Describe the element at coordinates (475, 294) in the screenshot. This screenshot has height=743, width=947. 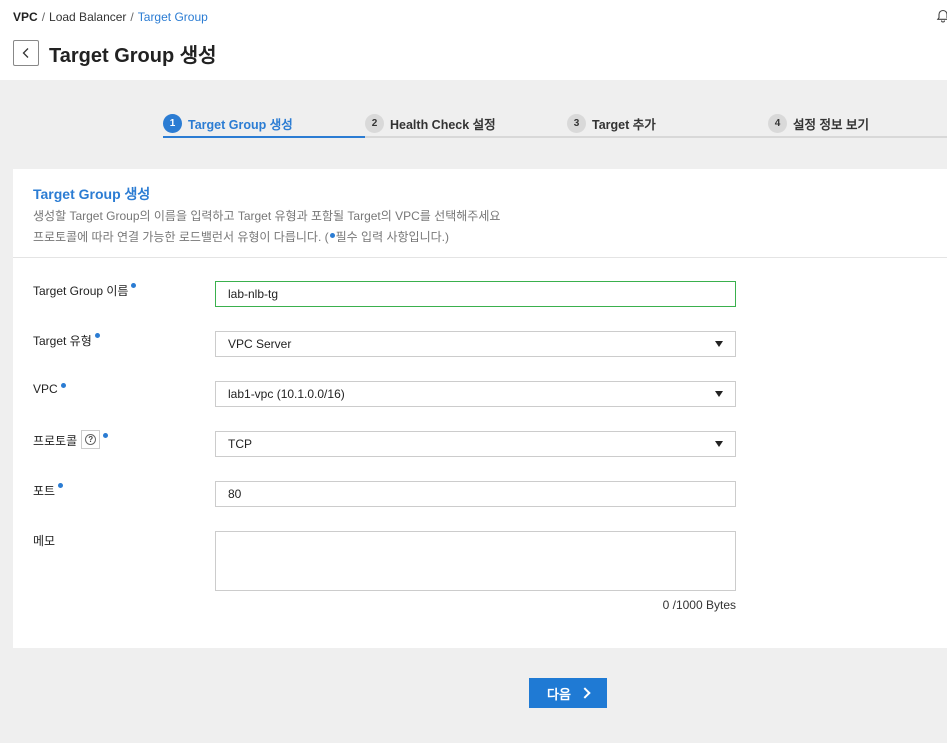
I see `target-group-name-input: lab-nlb-tg` at that location.